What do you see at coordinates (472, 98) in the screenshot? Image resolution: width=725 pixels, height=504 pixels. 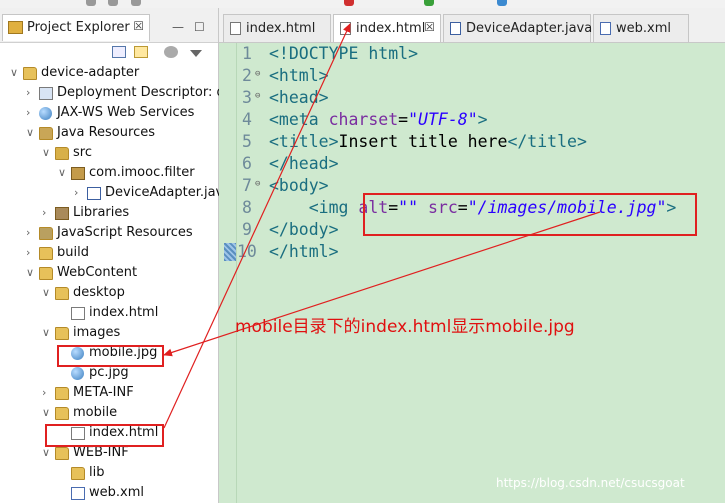 I see `code-line: 3 ⊖ <head>` at bounding box center [472, 98].